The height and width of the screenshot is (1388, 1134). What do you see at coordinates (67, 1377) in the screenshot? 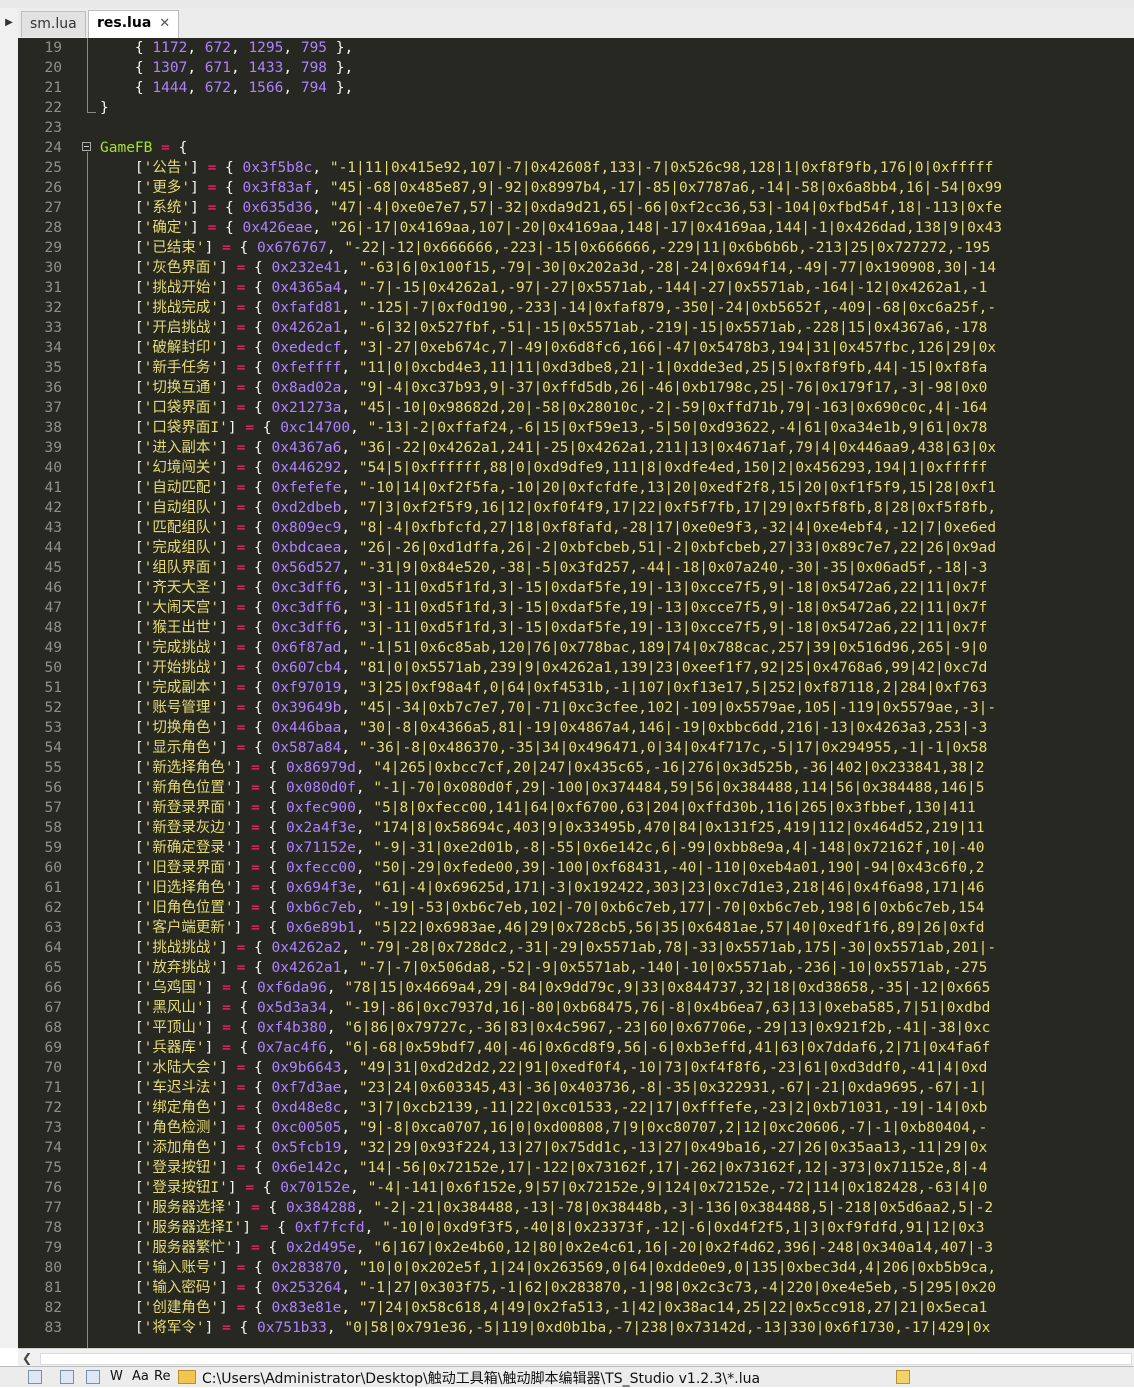
I see `list-icon` at bounding box center [67, 1377].